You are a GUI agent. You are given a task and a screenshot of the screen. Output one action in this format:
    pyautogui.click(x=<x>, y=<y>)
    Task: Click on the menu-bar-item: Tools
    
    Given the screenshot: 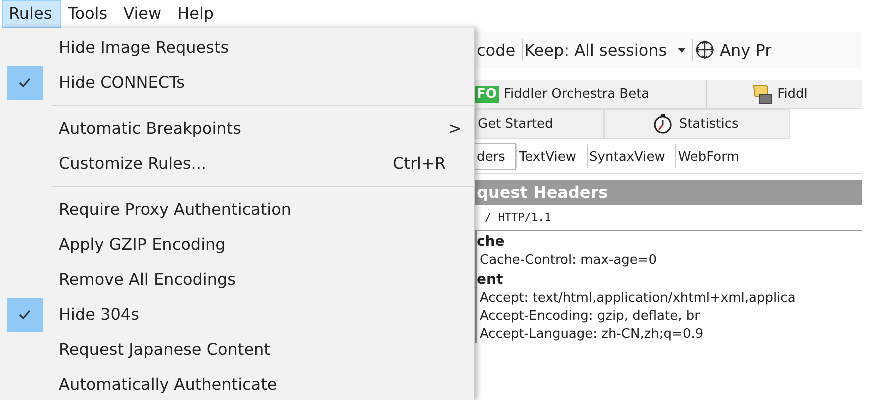 What is the action you would take?
    pyautogui.click(x=89, y=14)
    